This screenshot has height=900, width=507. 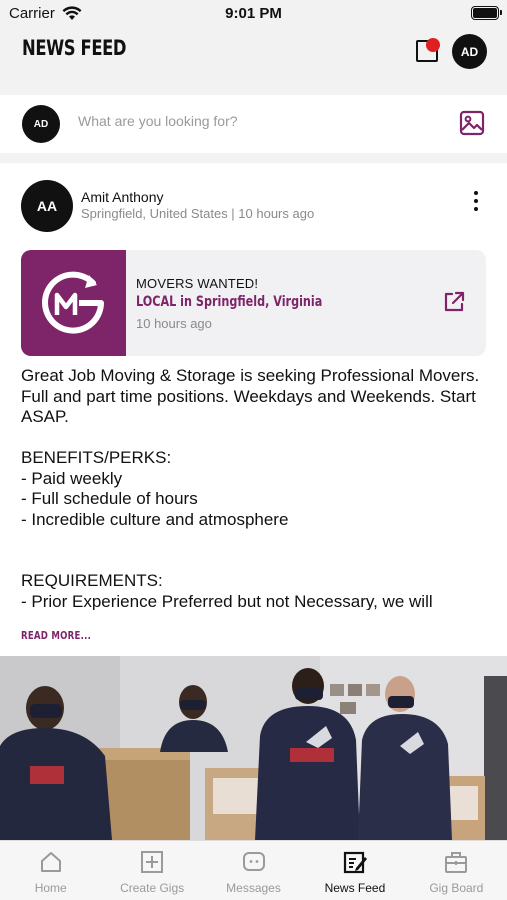 What do you see at coordinates (469, 51) in the screenshot?
I see `profile-avatar: AD` at bounding box center [469, 51].